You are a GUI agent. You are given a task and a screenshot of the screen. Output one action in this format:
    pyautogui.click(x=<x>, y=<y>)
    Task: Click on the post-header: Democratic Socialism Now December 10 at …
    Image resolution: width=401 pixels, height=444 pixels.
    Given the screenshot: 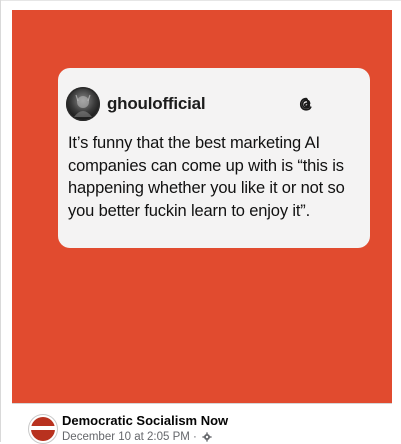 What is the action you would take?
    pyautogui.click(x=202, y=424)
    